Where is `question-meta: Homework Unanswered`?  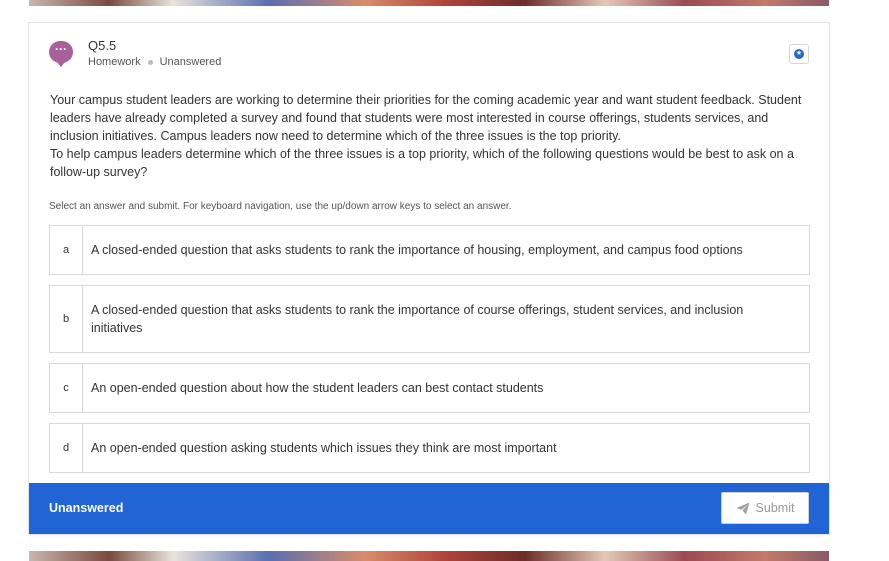 question-meta: Homework Unanswered is located at coordinates (154, 62).